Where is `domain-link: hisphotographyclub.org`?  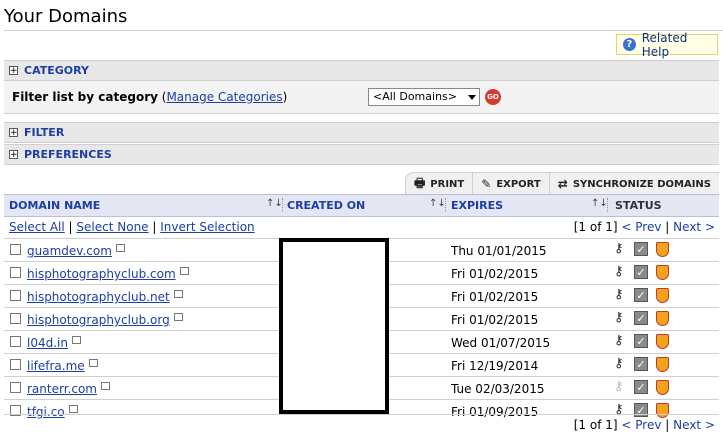 domain-link: hisphotographyclub.org is located at coordinates (98, 320).